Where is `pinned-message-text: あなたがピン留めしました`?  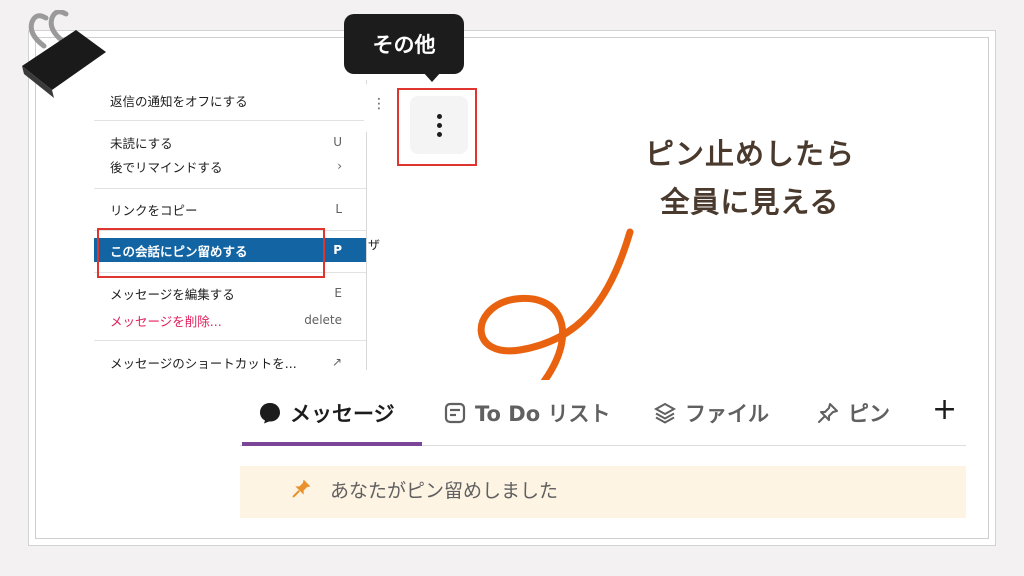 pinned-message-text: あなたがピン留めしました is located at coordinates (444, 491).